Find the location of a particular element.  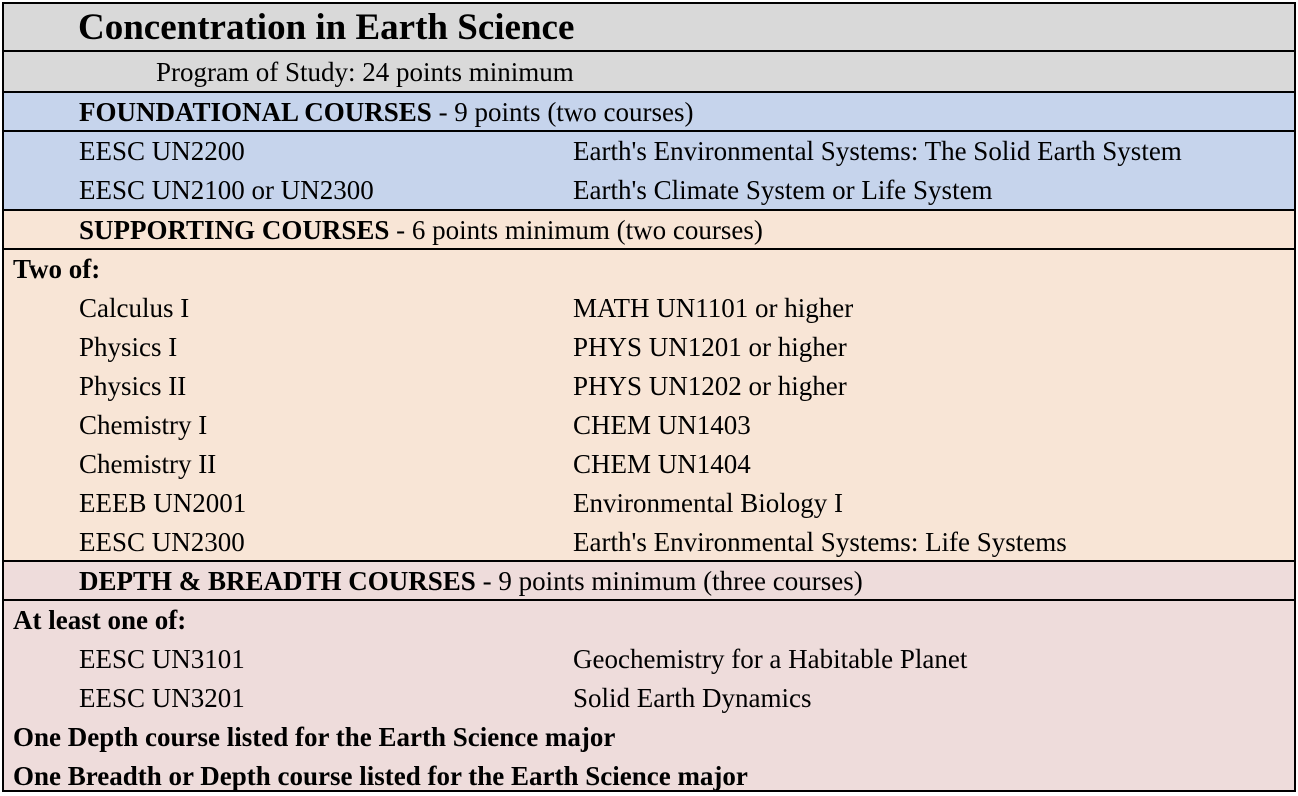

course-row: EEEB UN2001 Environmental Biology I is located at coordinates (649, 503).